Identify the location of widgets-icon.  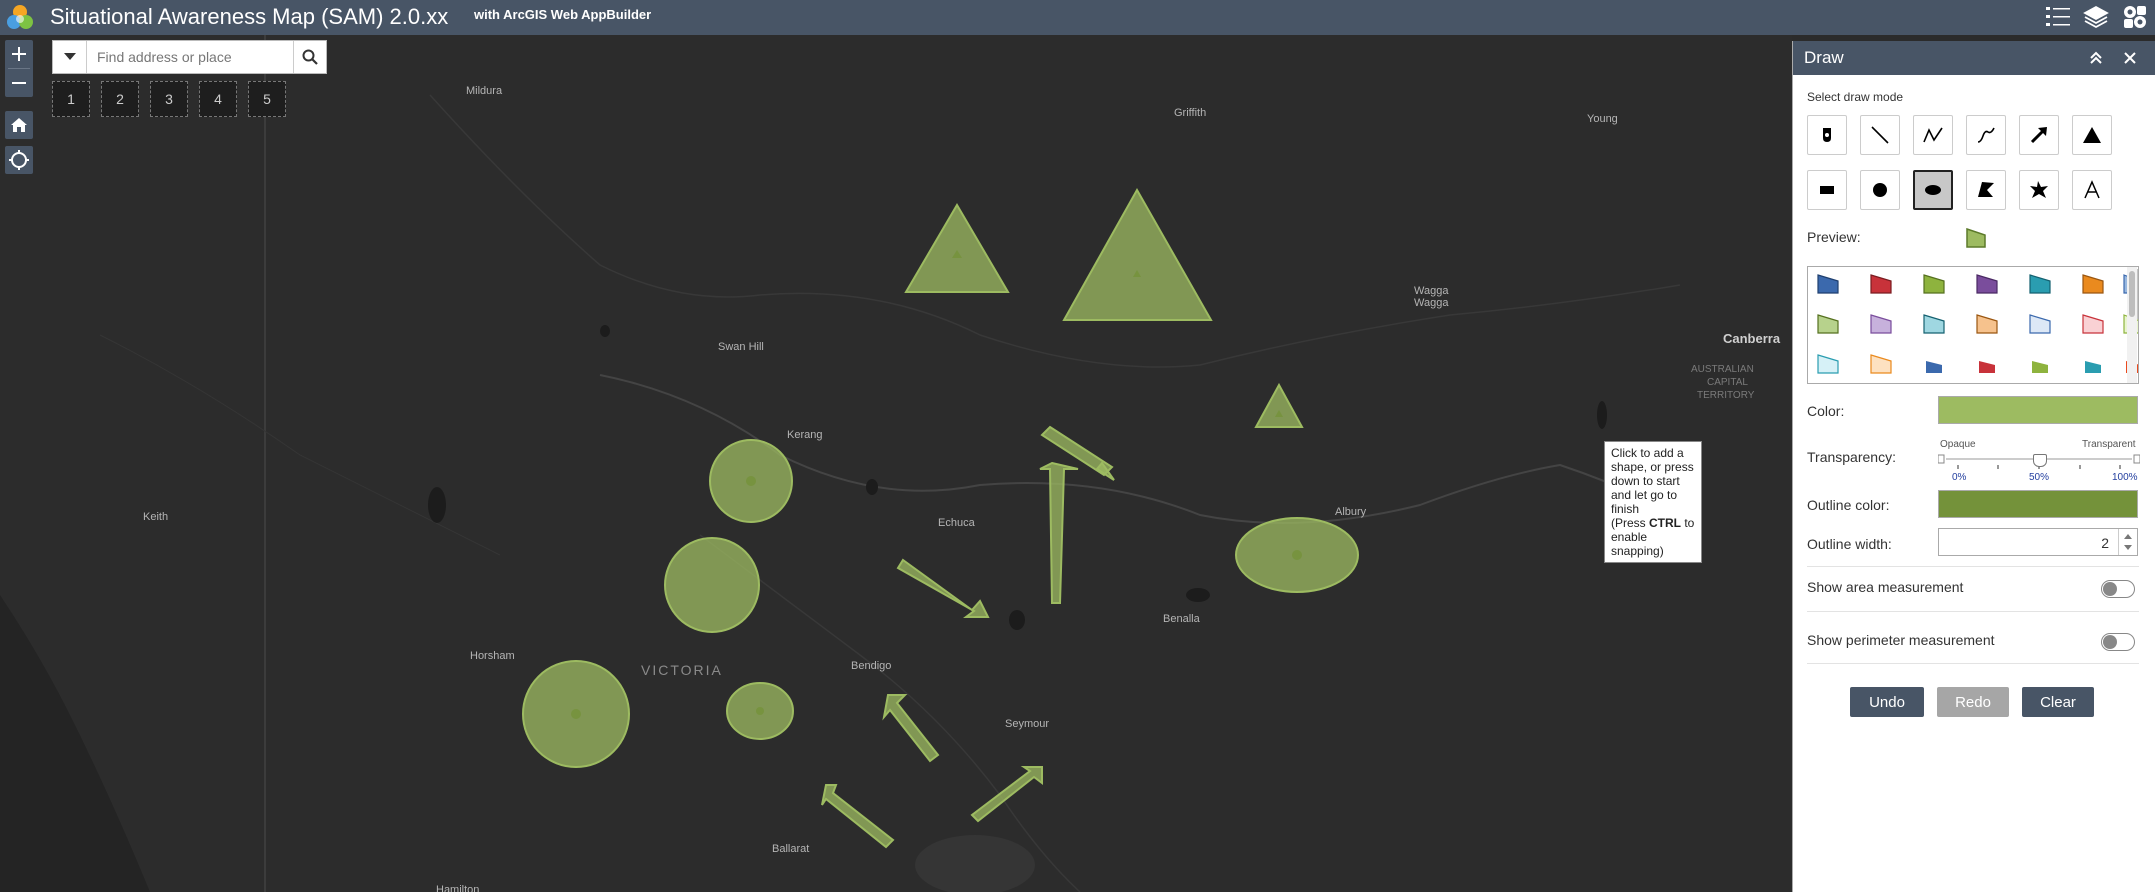
(2135, 17).